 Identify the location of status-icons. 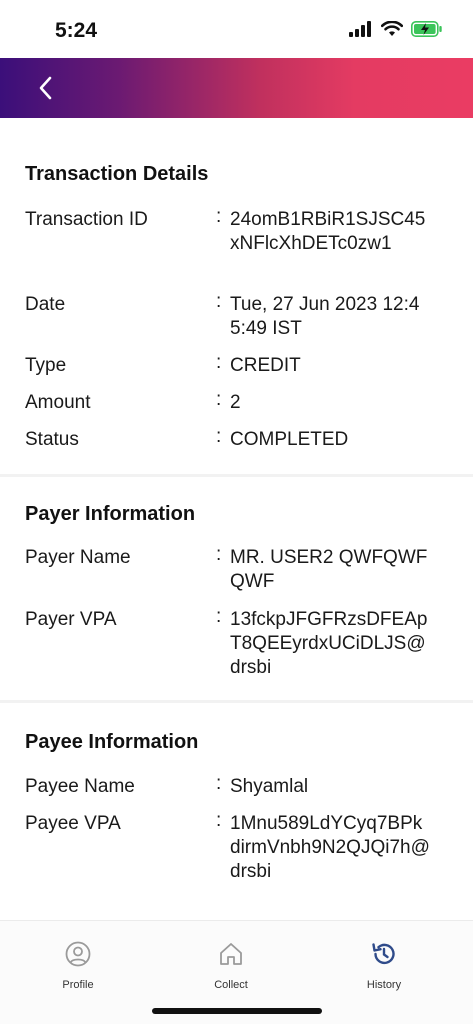
(396, 29).